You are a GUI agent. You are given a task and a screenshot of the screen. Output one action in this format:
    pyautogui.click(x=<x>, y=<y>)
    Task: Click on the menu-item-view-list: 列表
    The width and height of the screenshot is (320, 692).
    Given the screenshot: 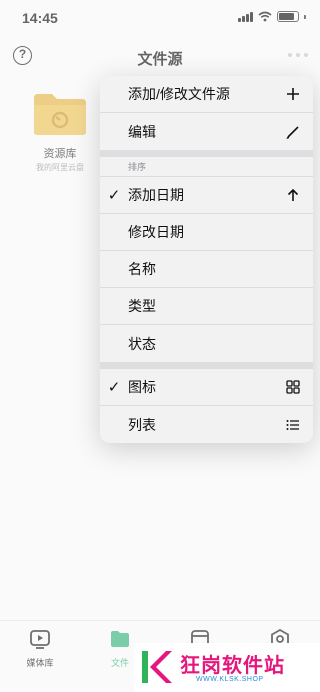 What is the action you would take?
    pyautogui.click(x=206, y=424)
    